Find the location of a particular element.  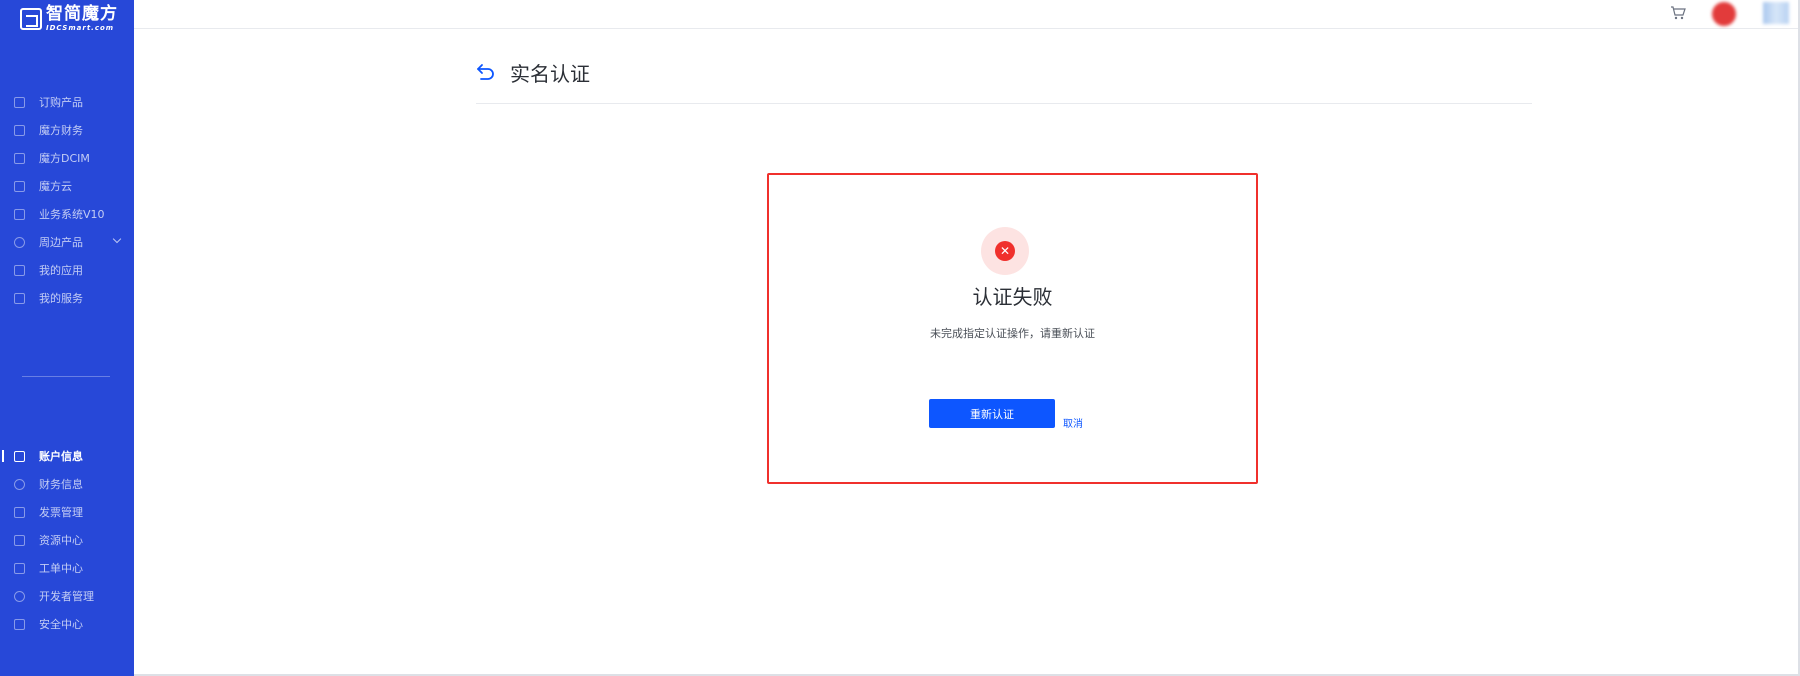

back-arrow-icon is located at coordinates (486, 72).